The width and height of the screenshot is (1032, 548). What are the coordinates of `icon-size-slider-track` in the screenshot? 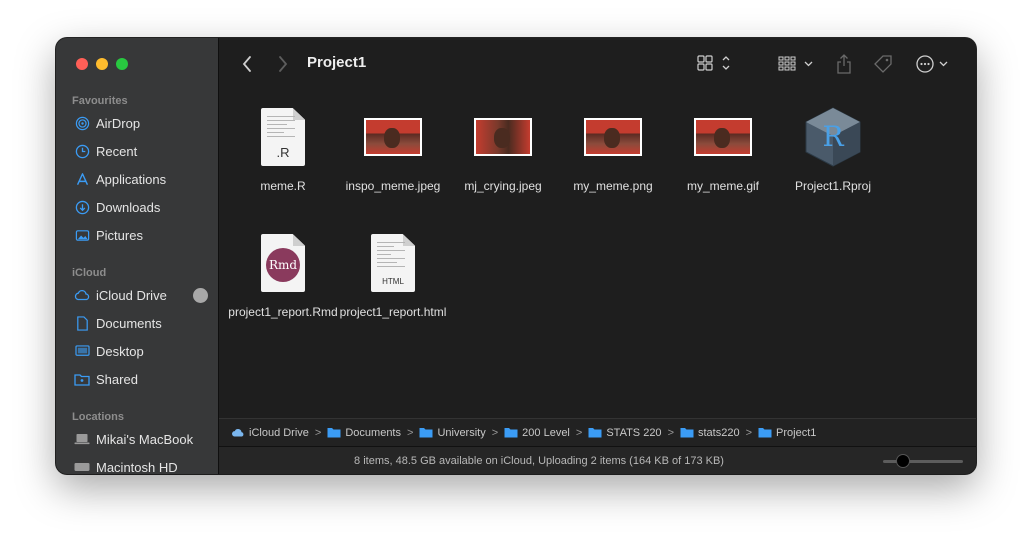 It's located at (923, 461).